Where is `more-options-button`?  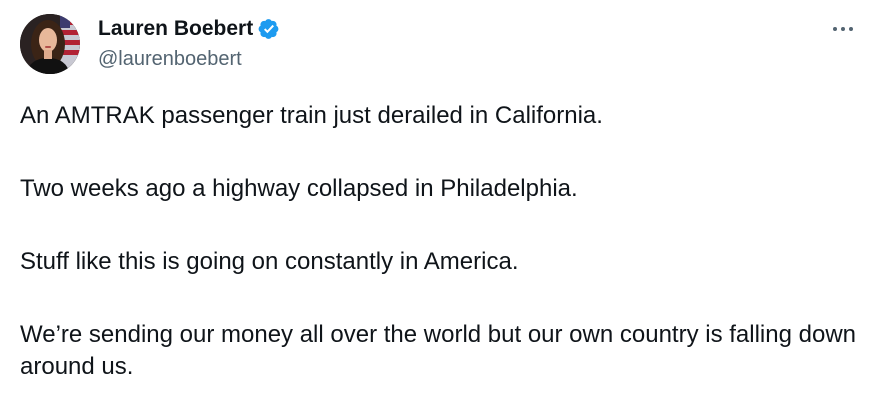
more-options-button is located at coordinates (843, 29).